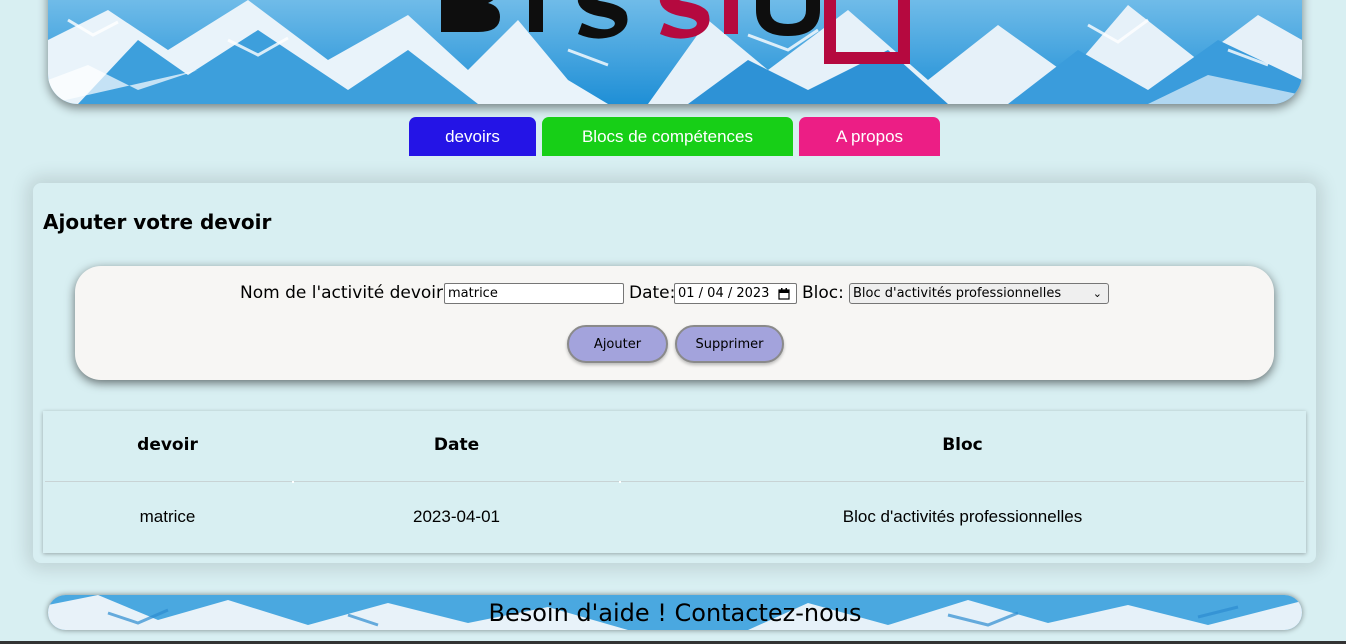 This screenshot has height=644, width=1346. Describe the element at coordinates (157, 222) in the screenshot. I see `section-title: Ajouter votre devoir` at that location.